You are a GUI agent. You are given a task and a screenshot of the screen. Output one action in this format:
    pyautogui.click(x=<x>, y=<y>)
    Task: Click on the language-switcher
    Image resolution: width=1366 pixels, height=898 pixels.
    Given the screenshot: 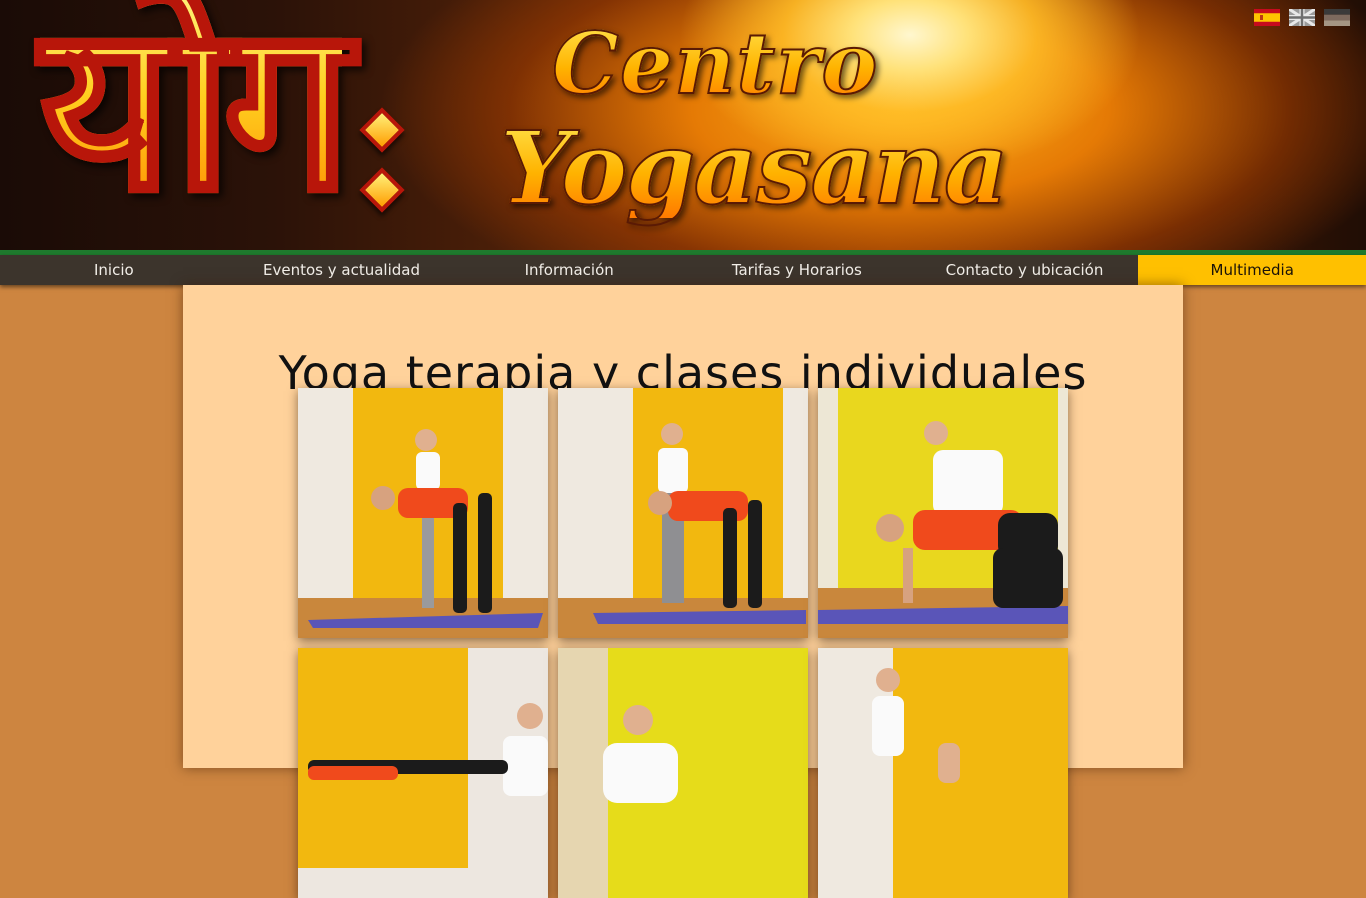 What is the action you would take?
    pyautogui.click(x=1302, y=17)
    